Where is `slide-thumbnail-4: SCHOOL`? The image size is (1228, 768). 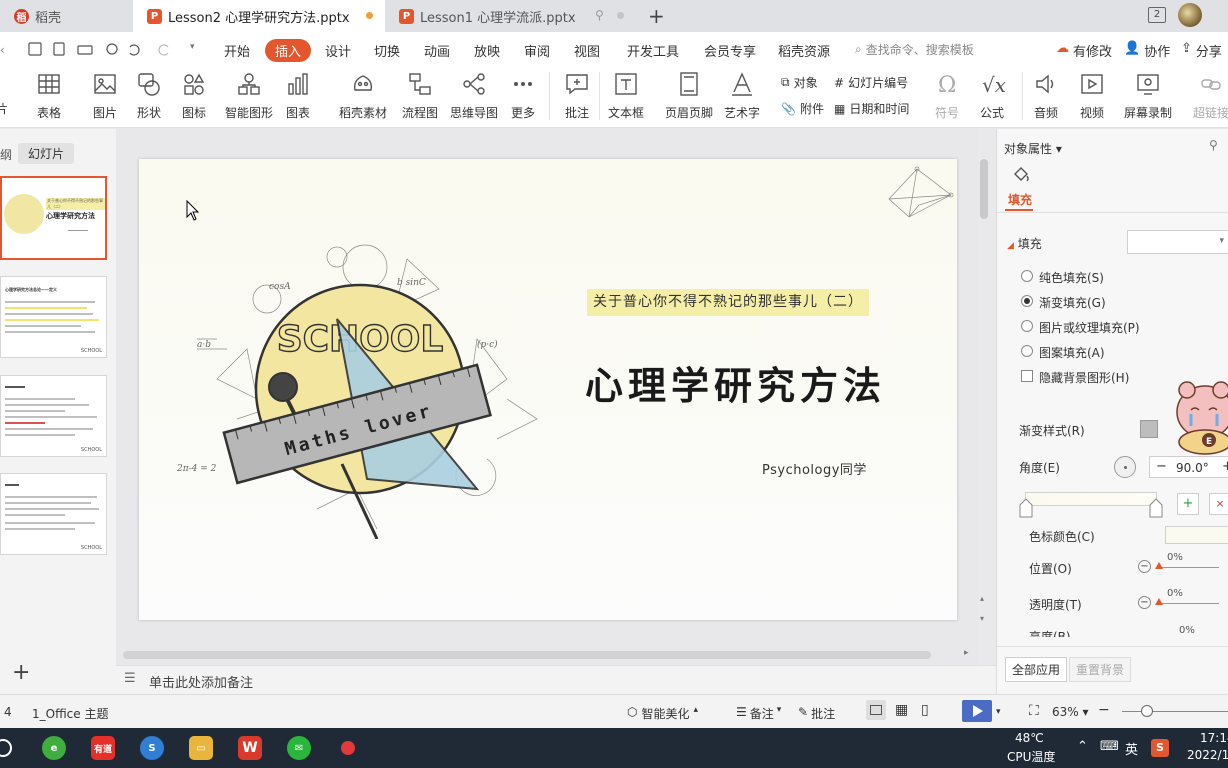
slide-thumbnail-4: SCHOOL is located at coordinates (53, 514).